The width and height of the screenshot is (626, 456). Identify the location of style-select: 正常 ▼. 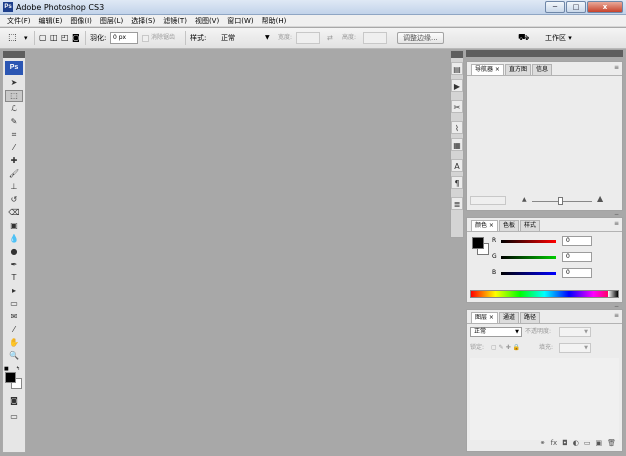
(246, 38).